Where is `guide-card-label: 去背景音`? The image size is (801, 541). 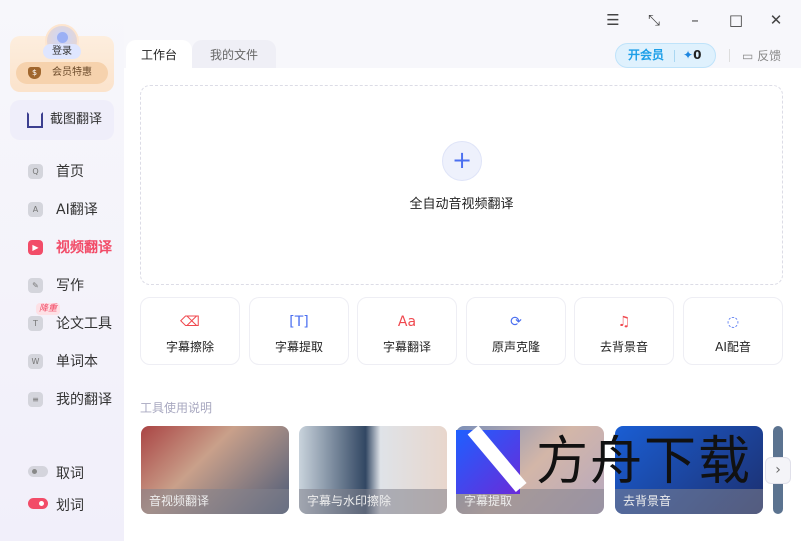 guide-card-label: 去背景音 is located at coordinates (689, 501).